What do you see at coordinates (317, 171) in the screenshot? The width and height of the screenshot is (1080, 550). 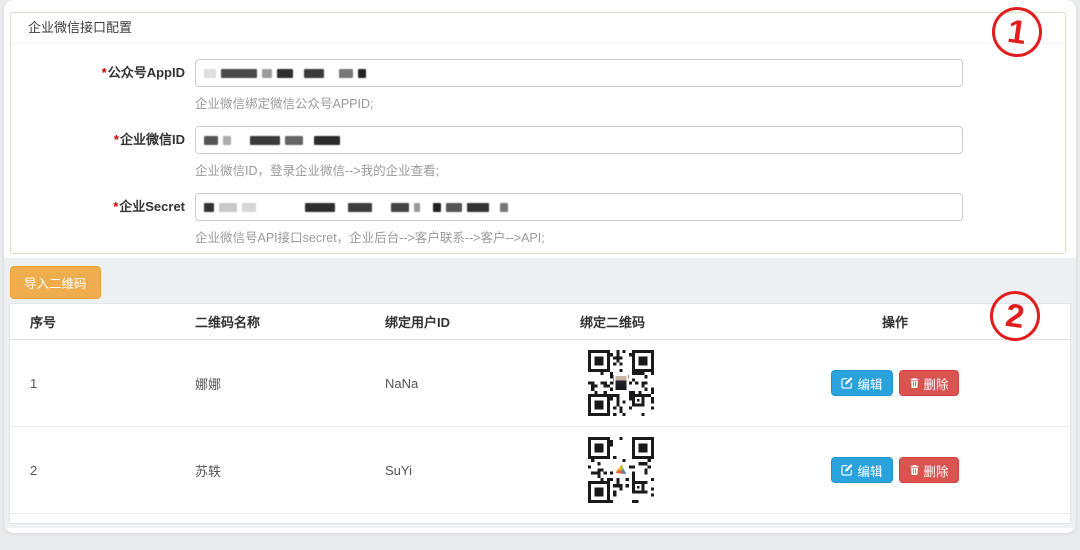 I see `corpid-help-text: 企业微信ID，登录企业微信-->我的企业查看;` at bounding box center [317, 171].